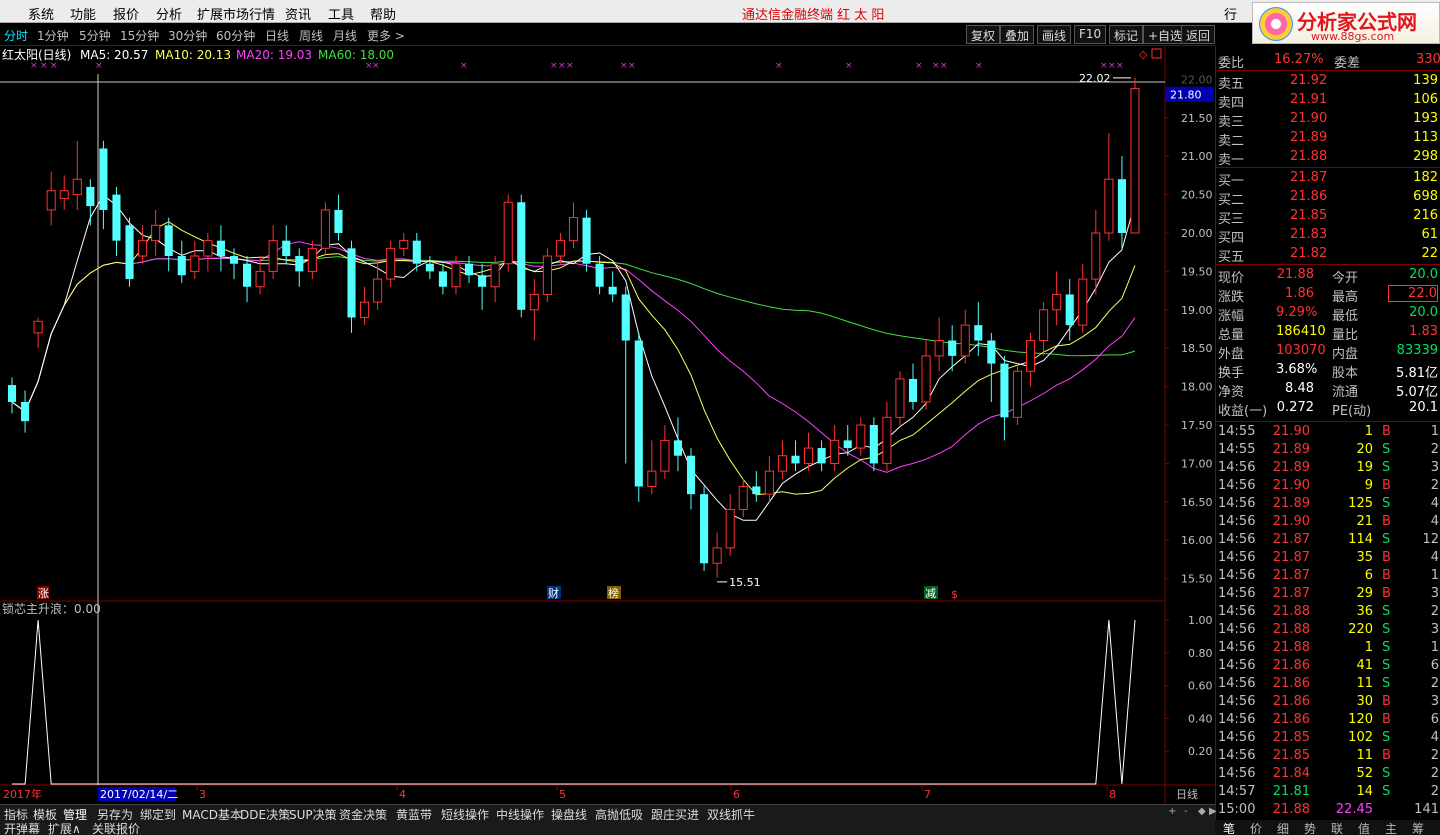 The height and width of the screenshot is (835, 1440). Describe the element at coordinates (1198, 34) in the screenshot. I see `back-button: 返回` at that location.